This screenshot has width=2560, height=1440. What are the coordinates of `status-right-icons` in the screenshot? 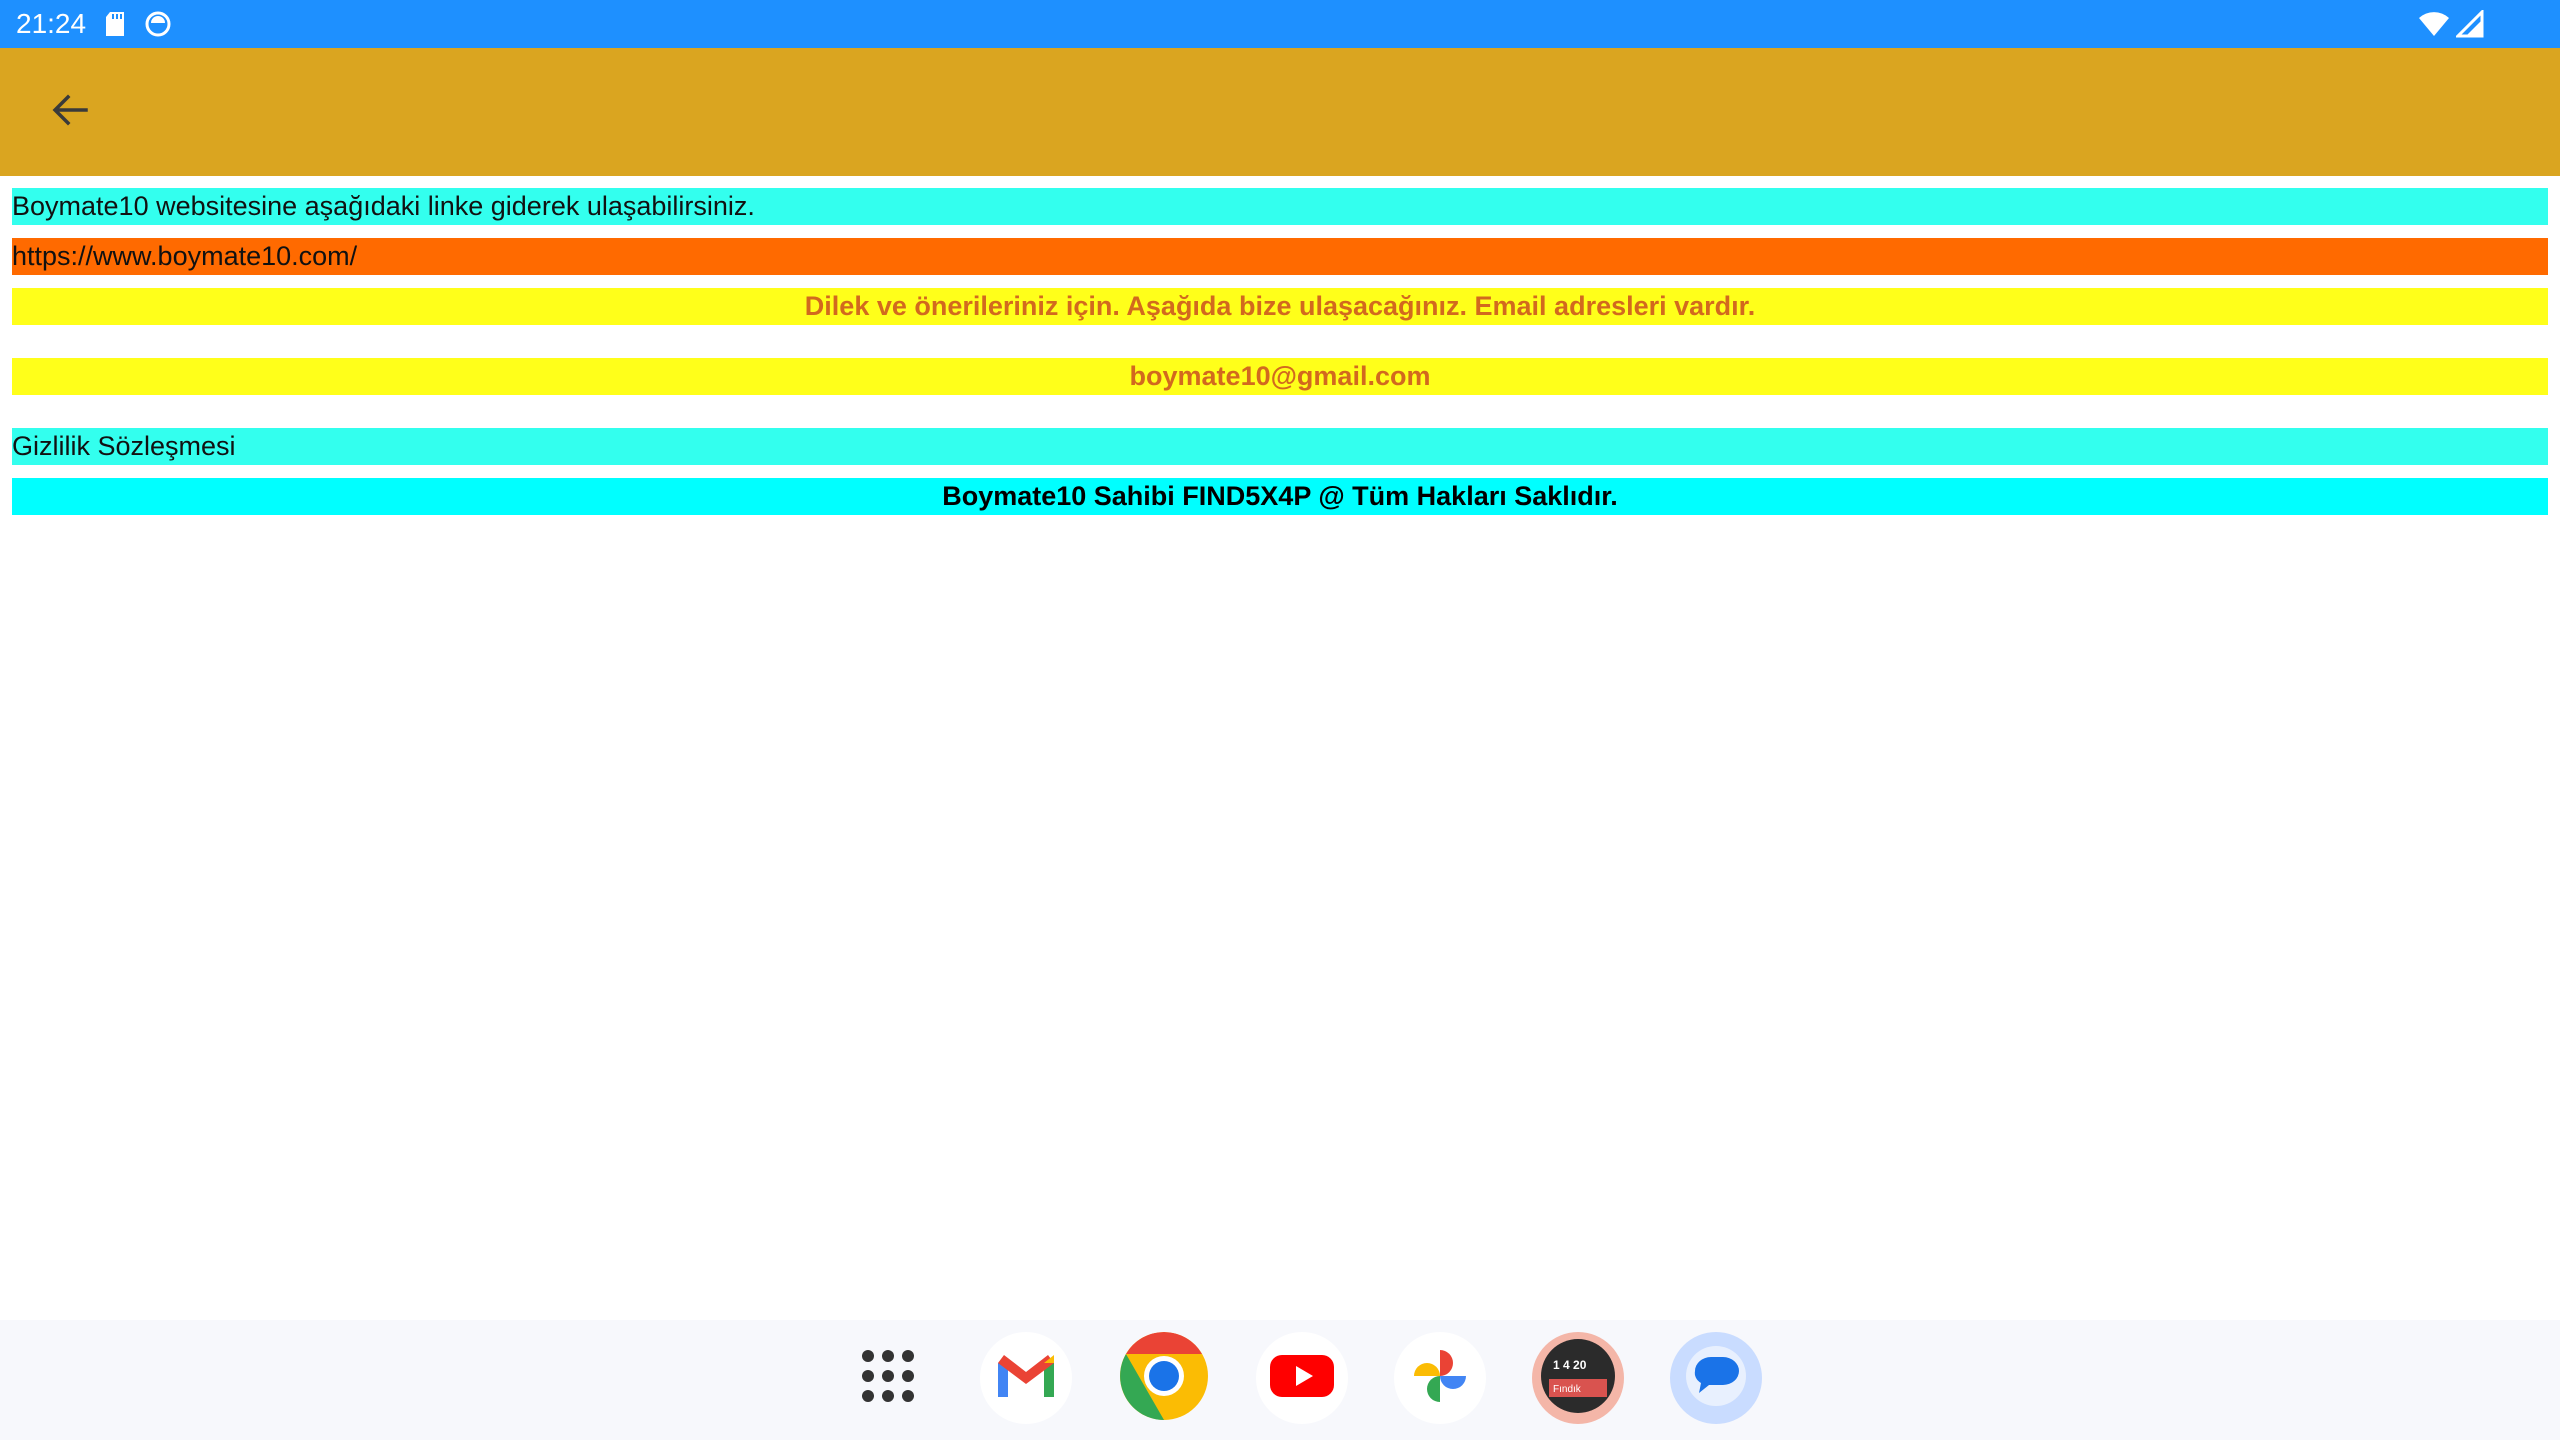 It's located at (2451, 25).